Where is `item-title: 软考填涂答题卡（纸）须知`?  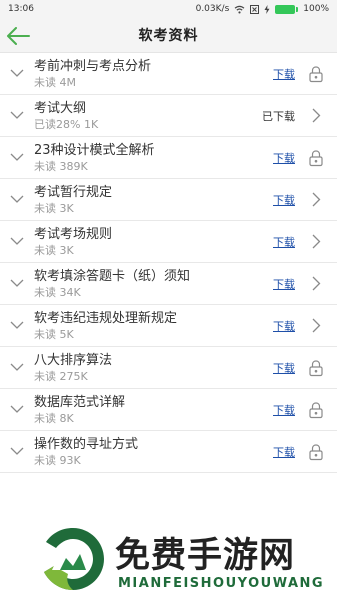
item-title: 软考填涂答题卡（纸）须知 is located at coordinates (112, 276).